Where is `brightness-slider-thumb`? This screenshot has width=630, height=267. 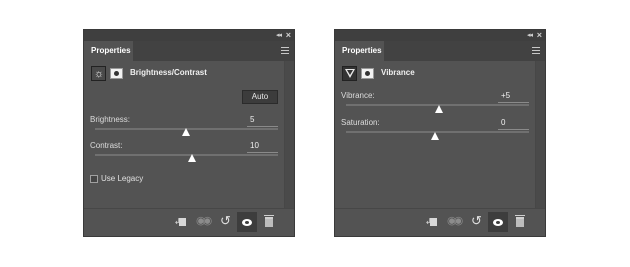 brightness-slider-thumb is located at coordinates (186, 132).